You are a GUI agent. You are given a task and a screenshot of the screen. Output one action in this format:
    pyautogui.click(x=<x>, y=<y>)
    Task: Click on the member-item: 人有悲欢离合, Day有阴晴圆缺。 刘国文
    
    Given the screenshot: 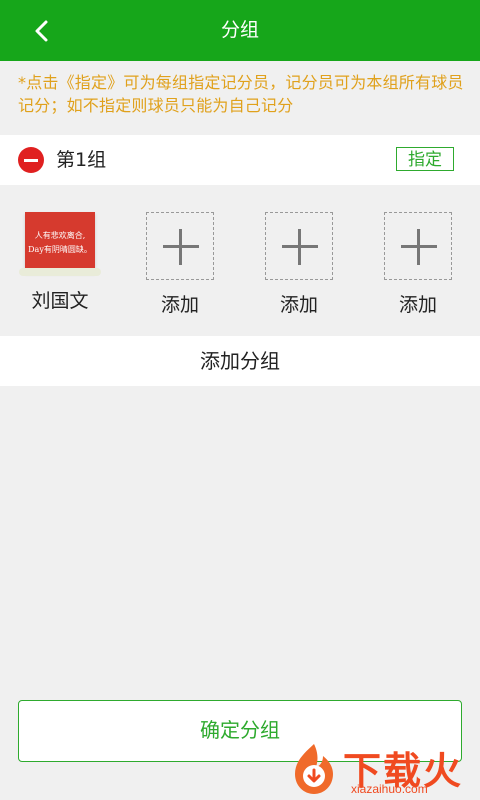 What is the action you would take?
    pyautogui.click(x=60, y=262)
    